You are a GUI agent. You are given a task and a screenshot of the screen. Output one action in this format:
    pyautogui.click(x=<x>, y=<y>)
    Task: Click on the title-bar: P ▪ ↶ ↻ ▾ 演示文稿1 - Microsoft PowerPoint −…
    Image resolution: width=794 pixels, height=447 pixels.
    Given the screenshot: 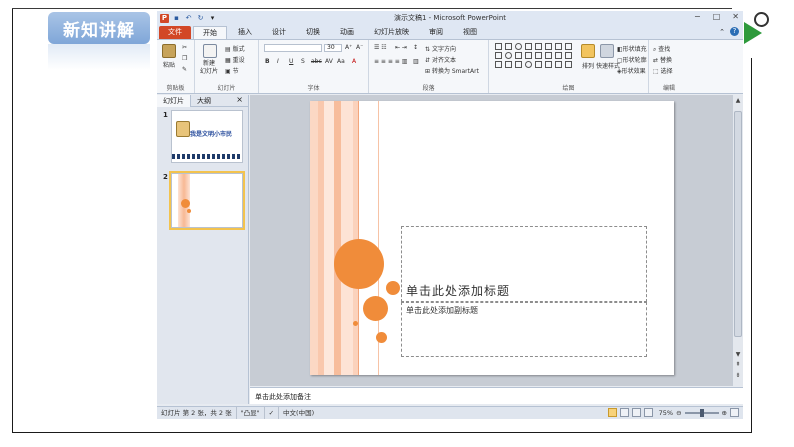 What is the action you would take?
    pyautogui.click(x=450, y=18)
    